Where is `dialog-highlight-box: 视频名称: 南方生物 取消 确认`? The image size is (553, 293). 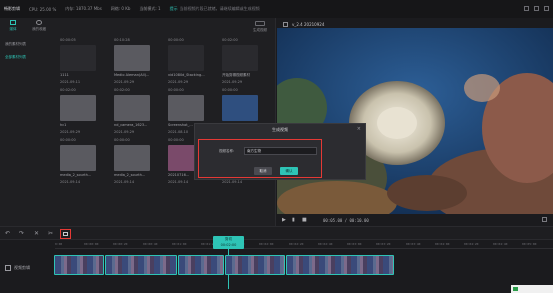 dialog-highlight-box: 视频名称: 南方生物 取消 确认 is located at coordinates (260, 158).